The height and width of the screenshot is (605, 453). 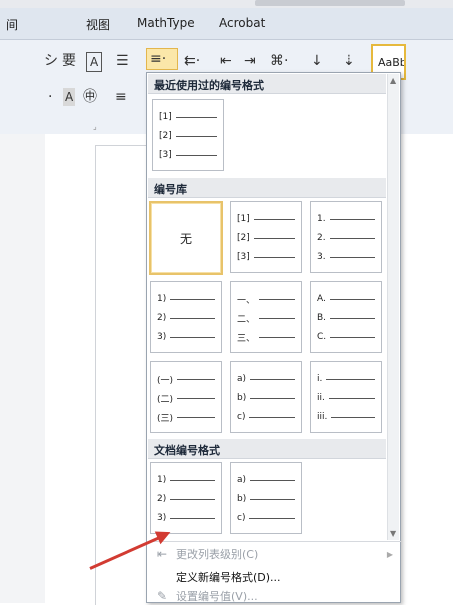 What do you see at coordinates (266, 237) in the screenshot?
I see `library-tile-bracket: [1] [2] [3]` at bounding box center [266, 237].